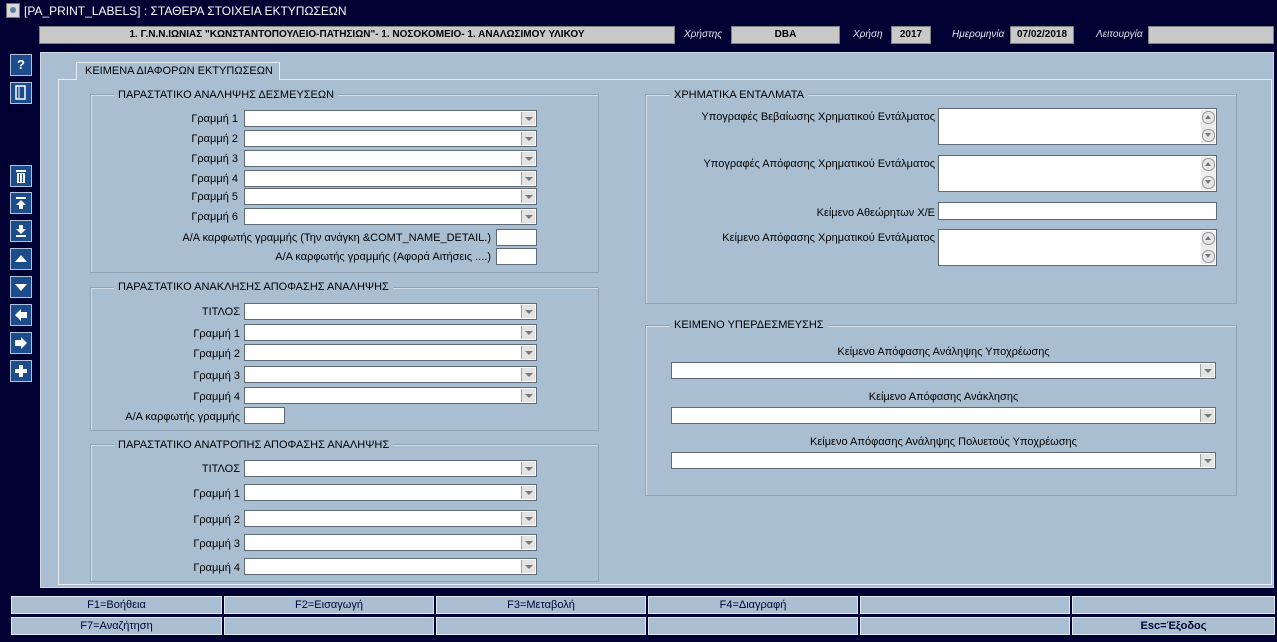 The image size is (1277, 642). What do you see at coordinates (943, 370) in the screenshot?
I see `g5-f1-combo` at bounding box center [943, 370].